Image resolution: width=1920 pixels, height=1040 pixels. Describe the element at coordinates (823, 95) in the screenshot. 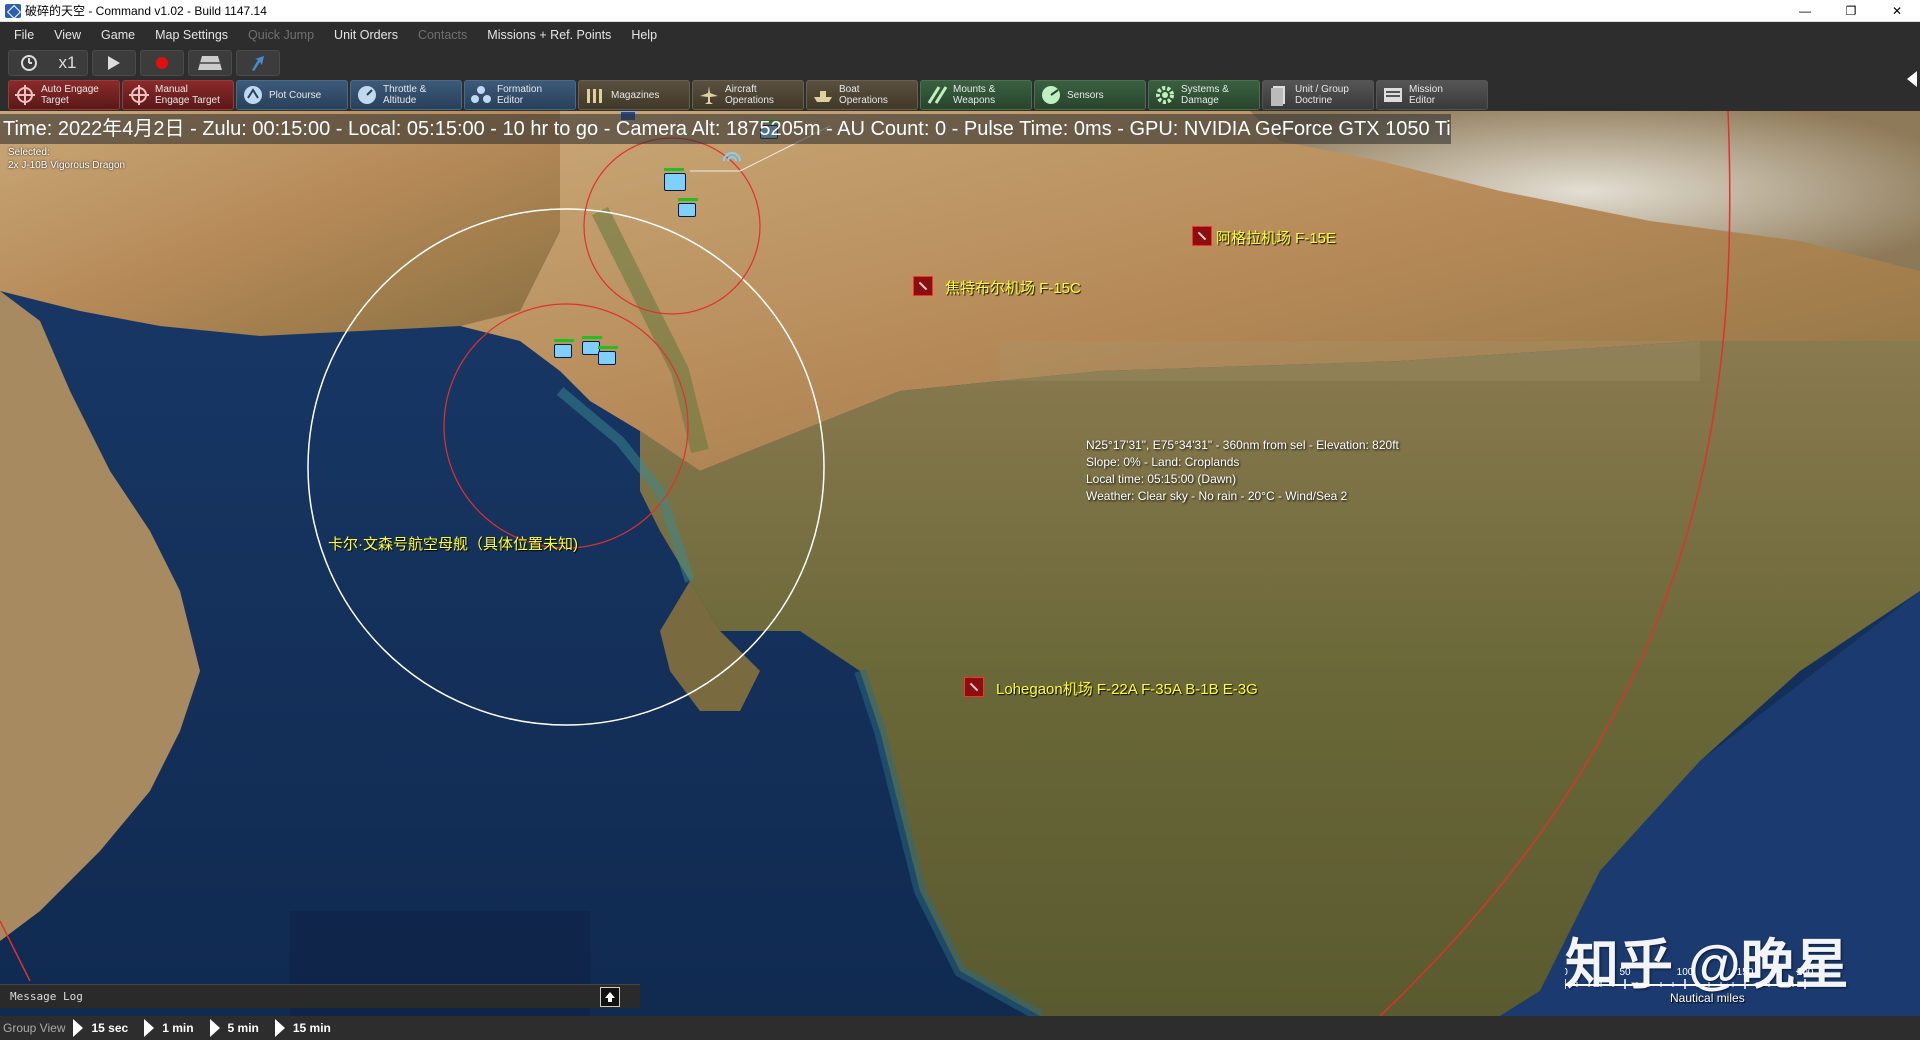

I see `boat-icon` at that location.